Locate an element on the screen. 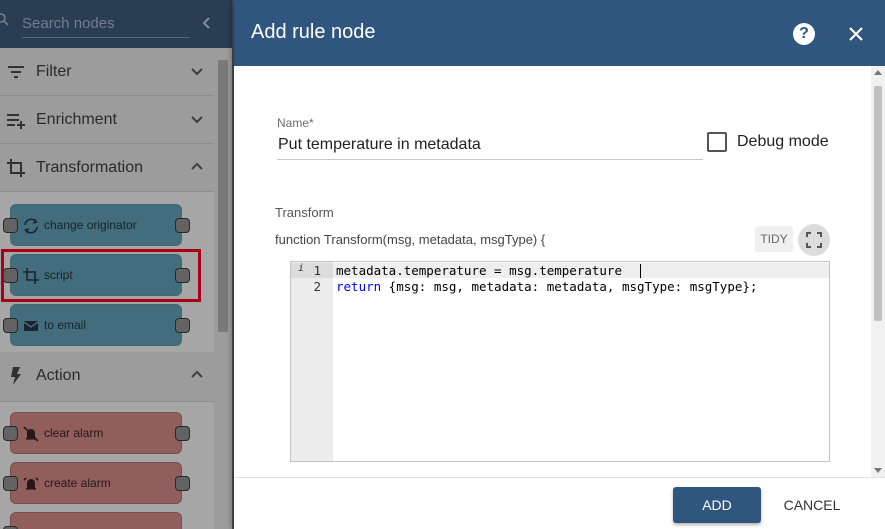 The image size is (885, 529). line-number: 2 is located at coordinates (317, 286).